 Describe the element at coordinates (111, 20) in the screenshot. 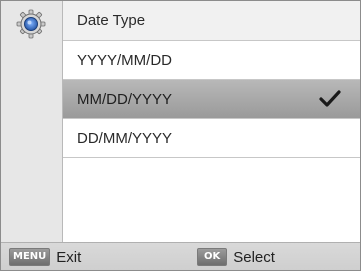

I see `menu-title-text: Date Type` at that location.